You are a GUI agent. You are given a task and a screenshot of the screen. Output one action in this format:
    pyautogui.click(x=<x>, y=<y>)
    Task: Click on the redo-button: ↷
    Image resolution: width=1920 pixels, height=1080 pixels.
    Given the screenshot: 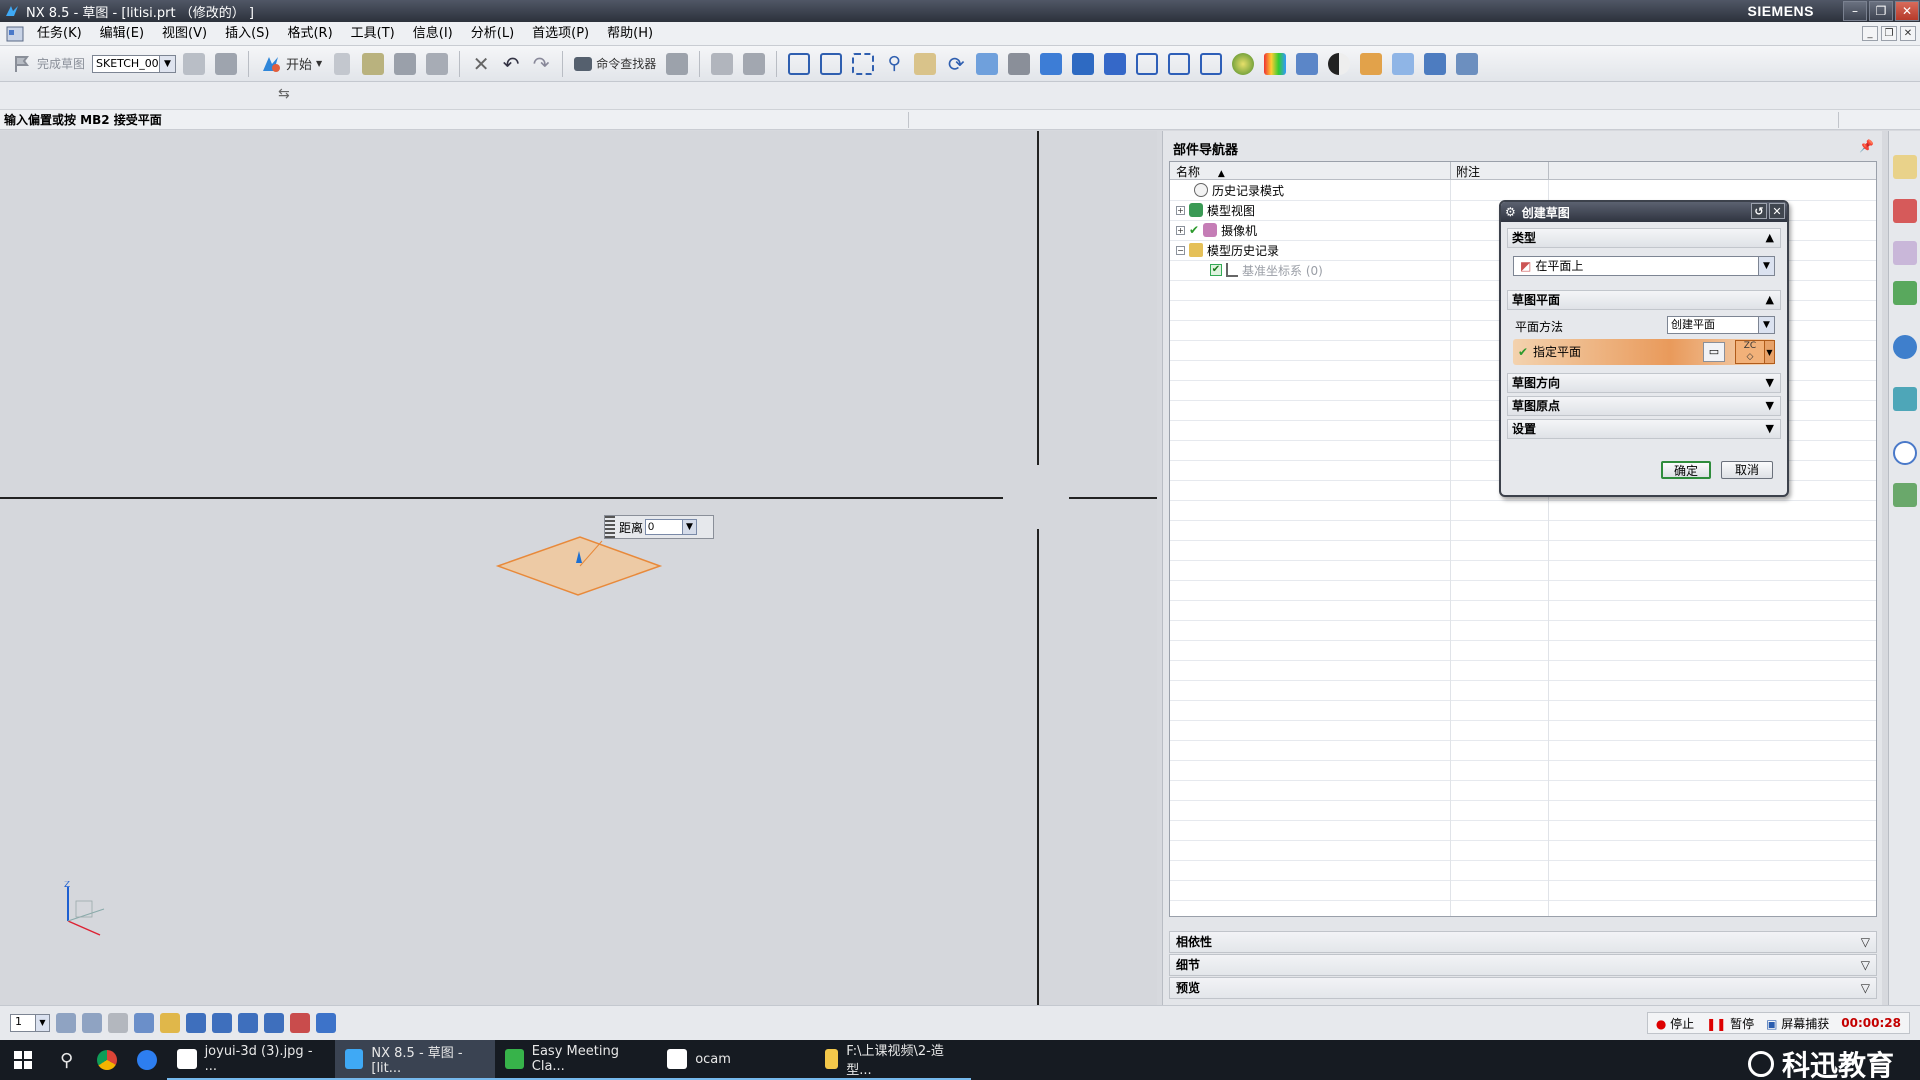 What is the action you would take?
    pyautogui.click(x=541, y=64)
    